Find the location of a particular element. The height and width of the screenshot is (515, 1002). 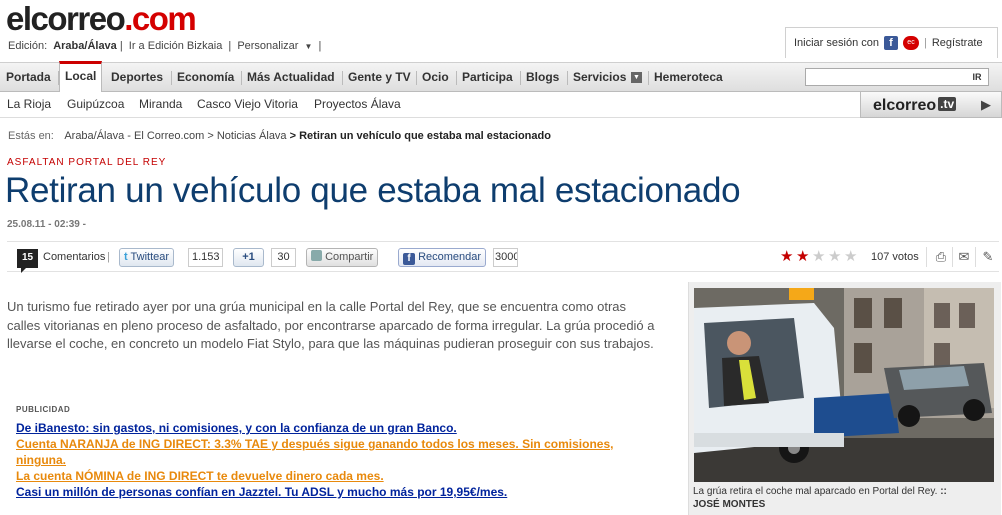

breadcrumb-item-noticias: > Noticias Álava is located at coordinates (246, 136).